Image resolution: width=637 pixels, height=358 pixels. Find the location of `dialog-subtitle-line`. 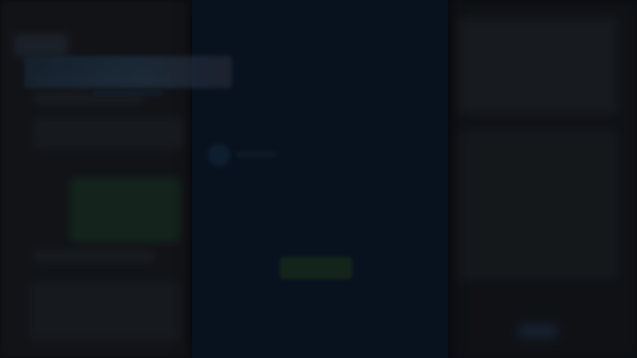

dialog-subtitle-line is located at coordinates (128, 93).